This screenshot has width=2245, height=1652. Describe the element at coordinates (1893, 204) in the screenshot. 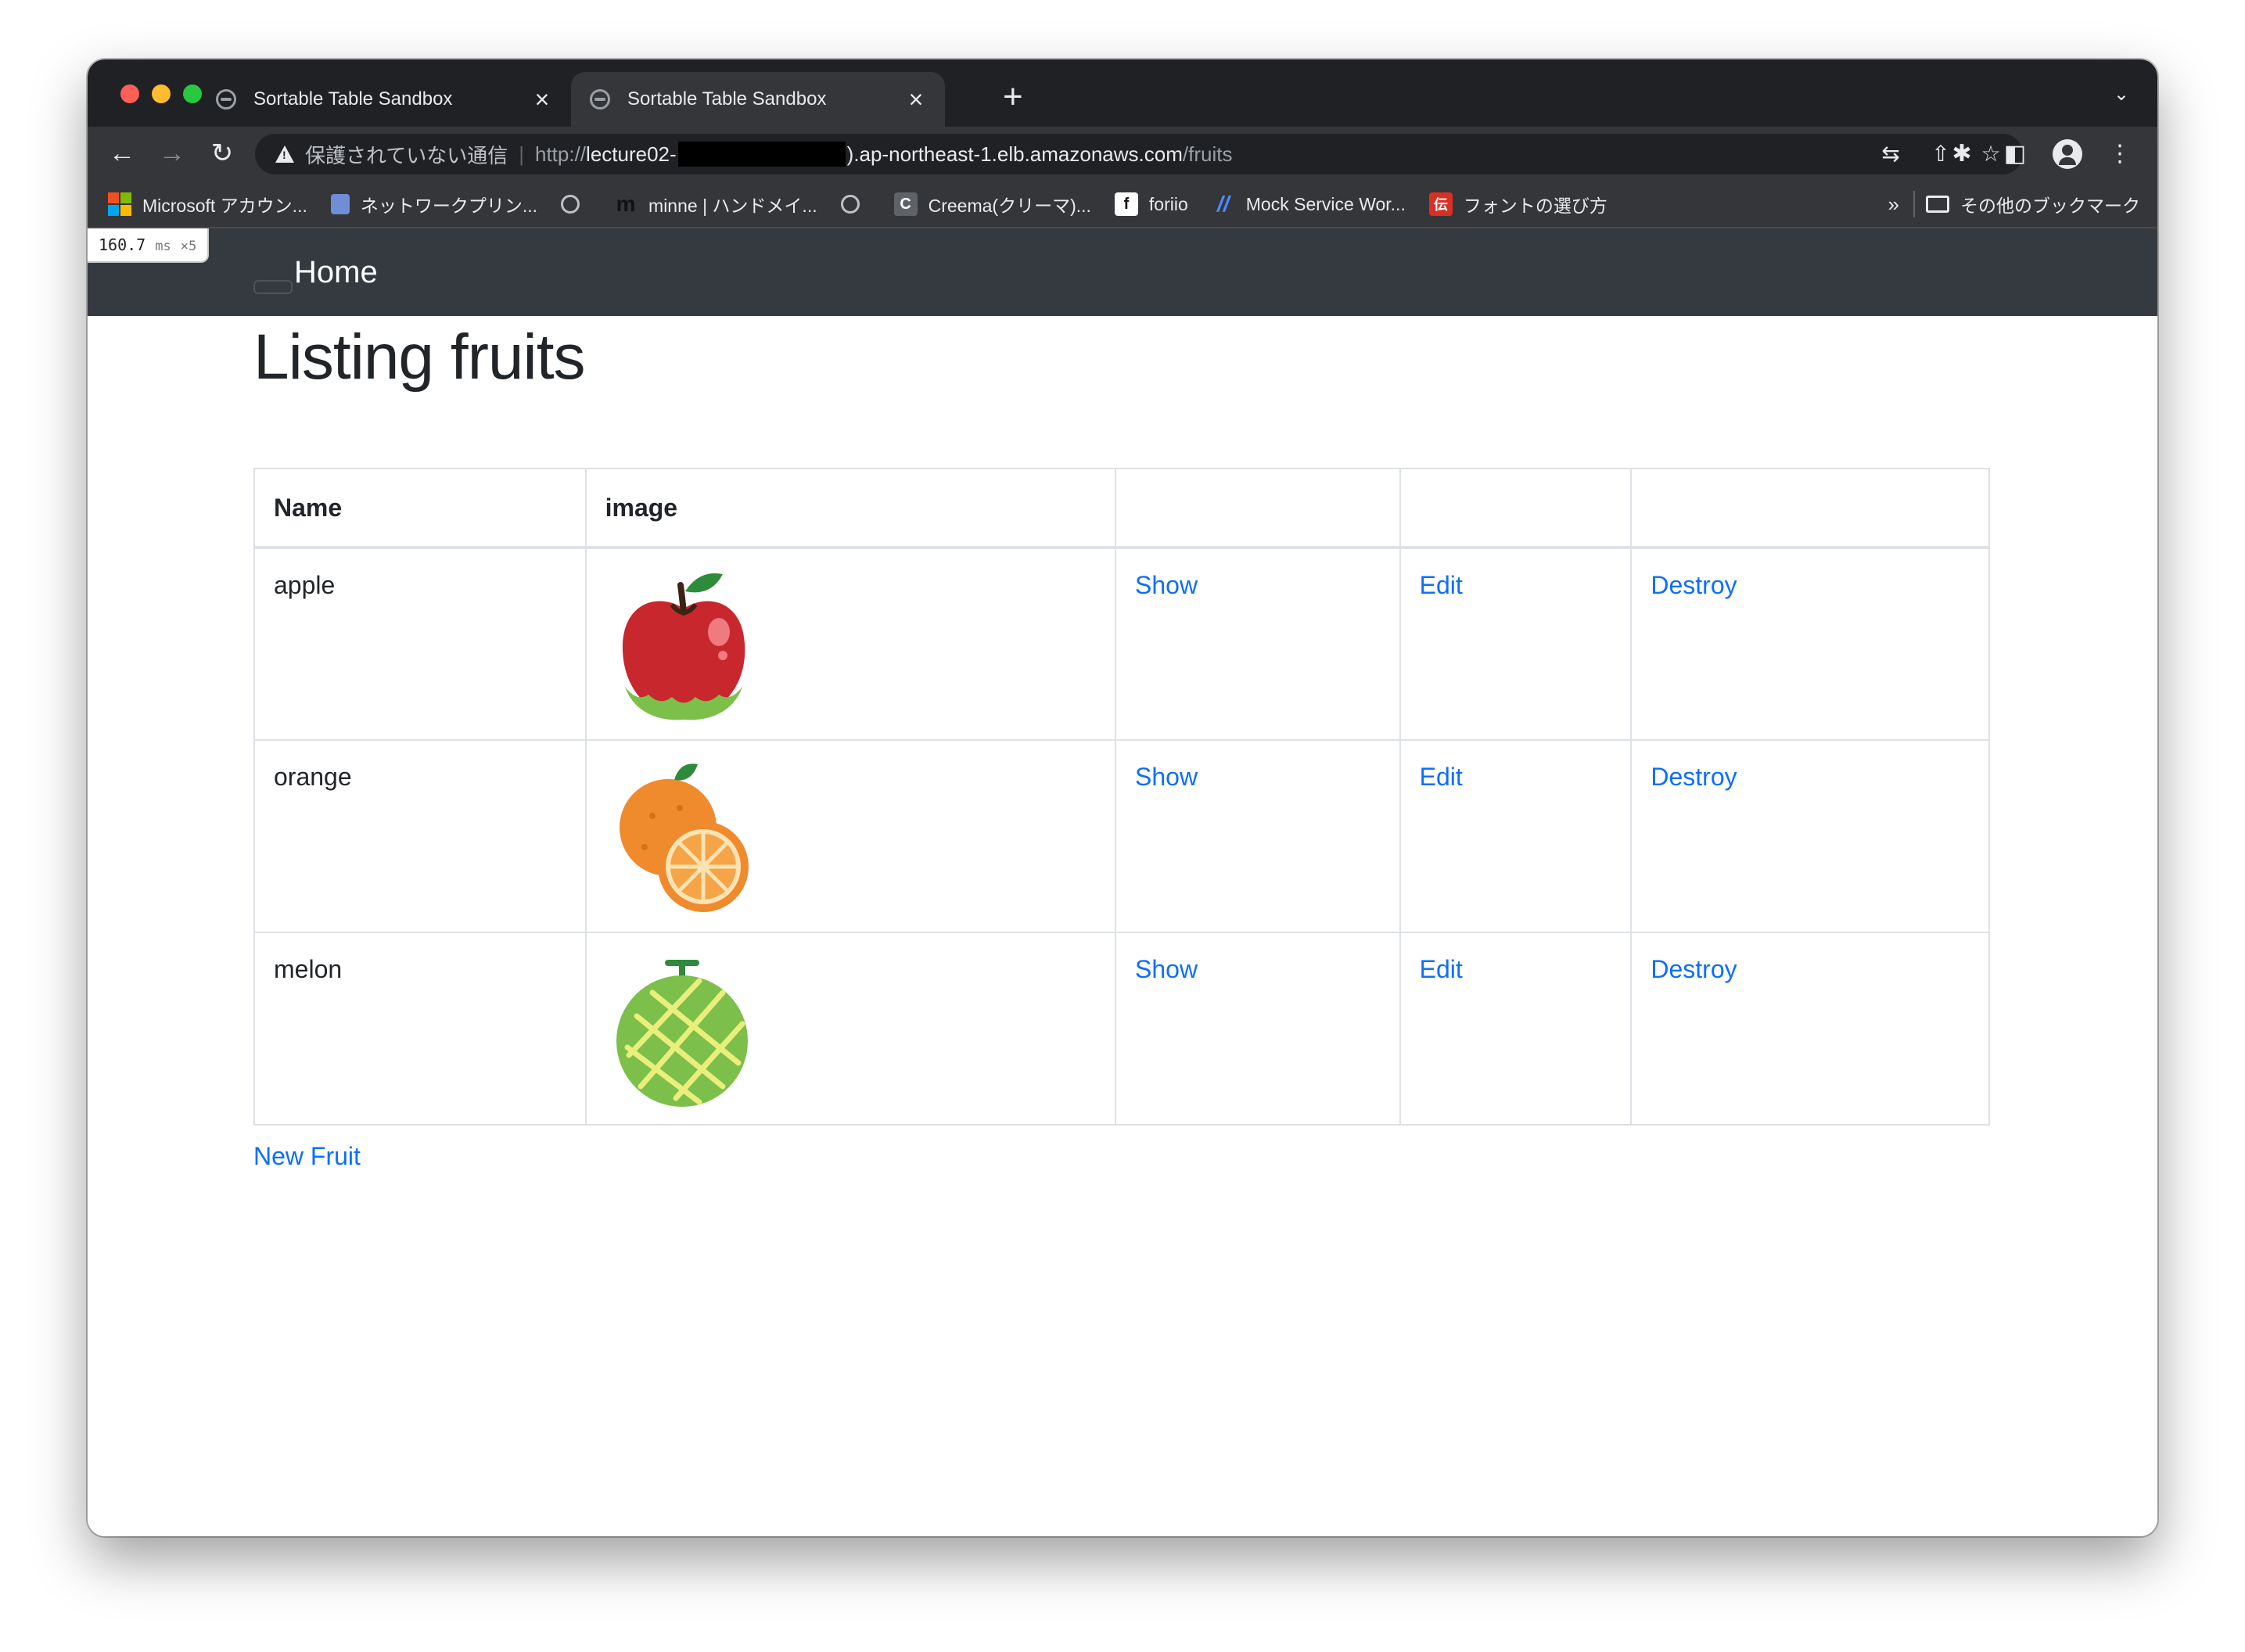

I see `bookmarks-overflow-button: »` at that location.